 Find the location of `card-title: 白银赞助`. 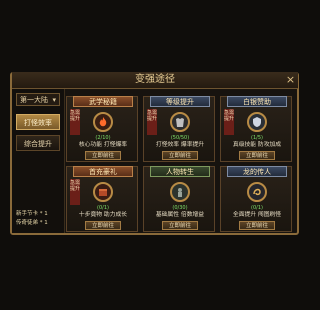

card-title: 白银赞助 is located at coordinates (257, 101).